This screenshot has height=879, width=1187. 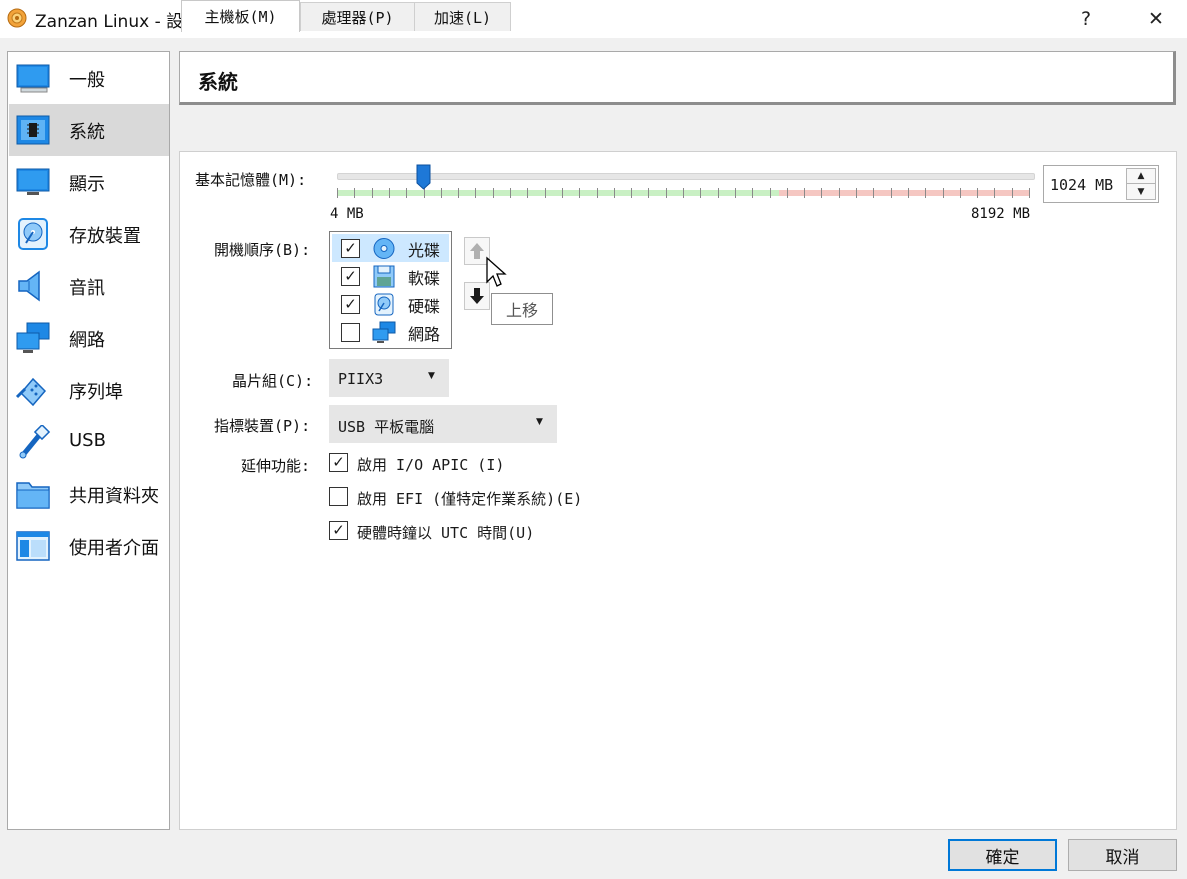 I want to click on section-header: 系統, so click(x=677, y=78).